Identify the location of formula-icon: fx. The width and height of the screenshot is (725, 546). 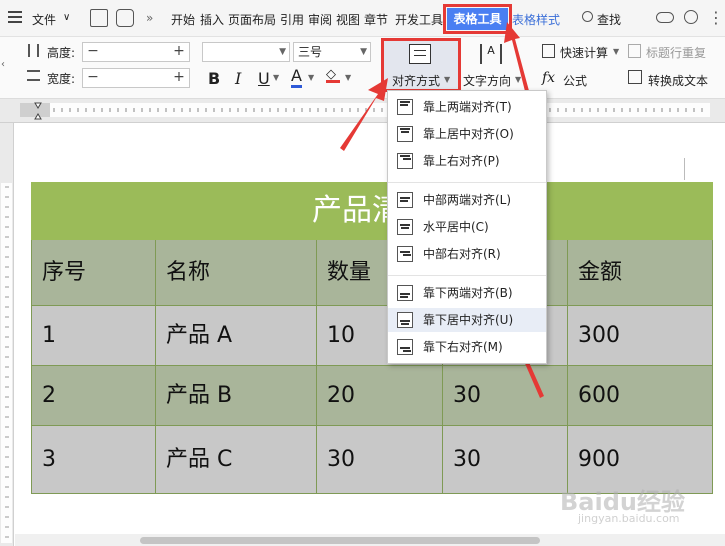
(549, 78).